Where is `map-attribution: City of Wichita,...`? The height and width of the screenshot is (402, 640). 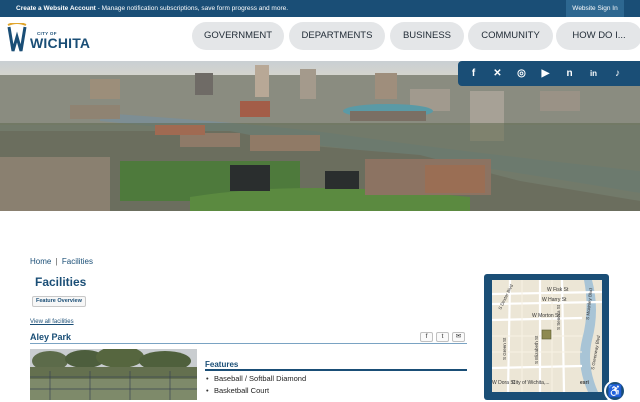
map-attribution: City of Wichita,... is located at coordinates (531, 383).